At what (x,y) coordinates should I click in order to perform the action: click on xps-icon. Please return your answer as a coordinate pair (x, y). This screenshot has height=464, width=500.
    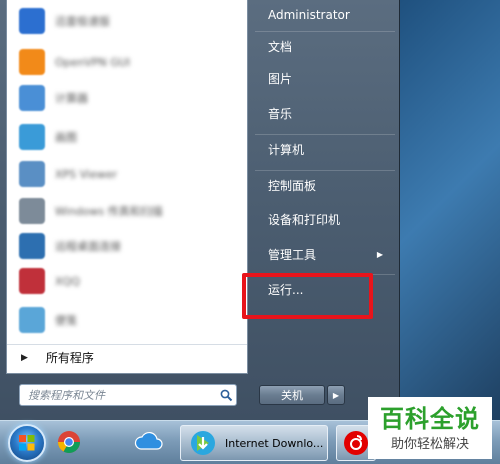
    Looking at the image, I should click on (32, 174).